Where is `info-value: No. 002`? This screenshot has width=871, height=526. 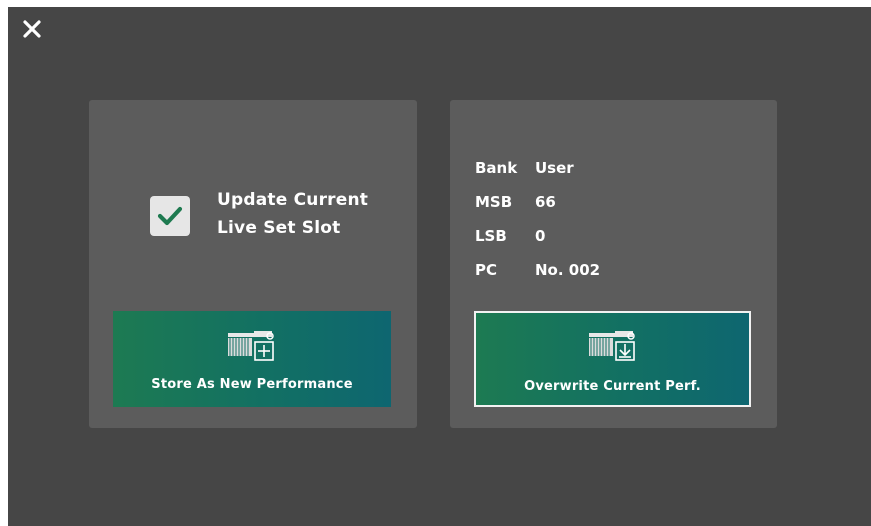
info-value: No. 002 is located at coordinates (568, 270).